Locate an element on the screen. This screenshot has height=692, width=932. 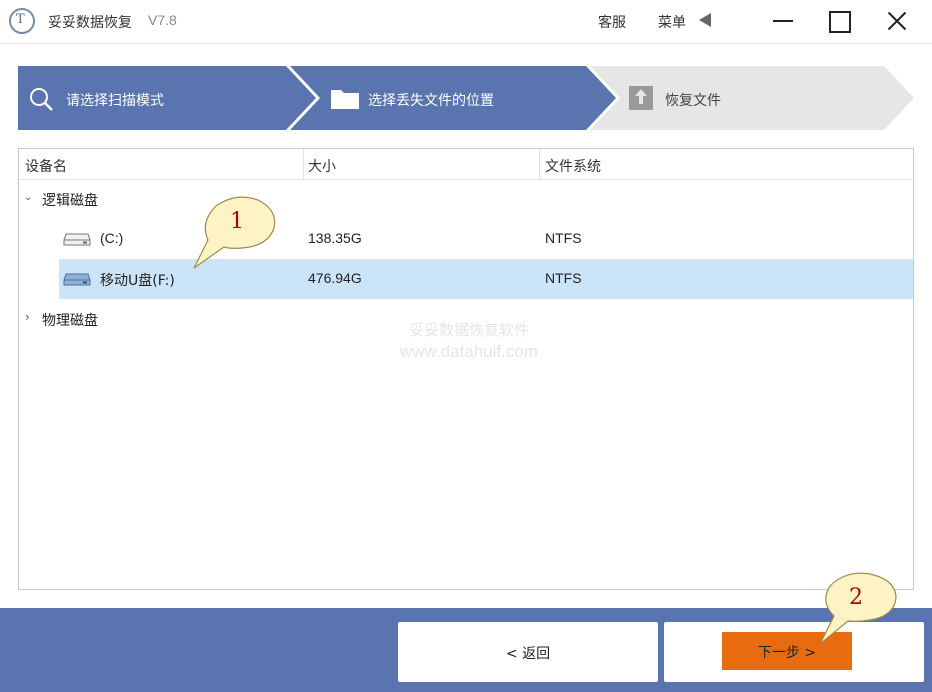
minimize-button is located at coordinates (786, 22).